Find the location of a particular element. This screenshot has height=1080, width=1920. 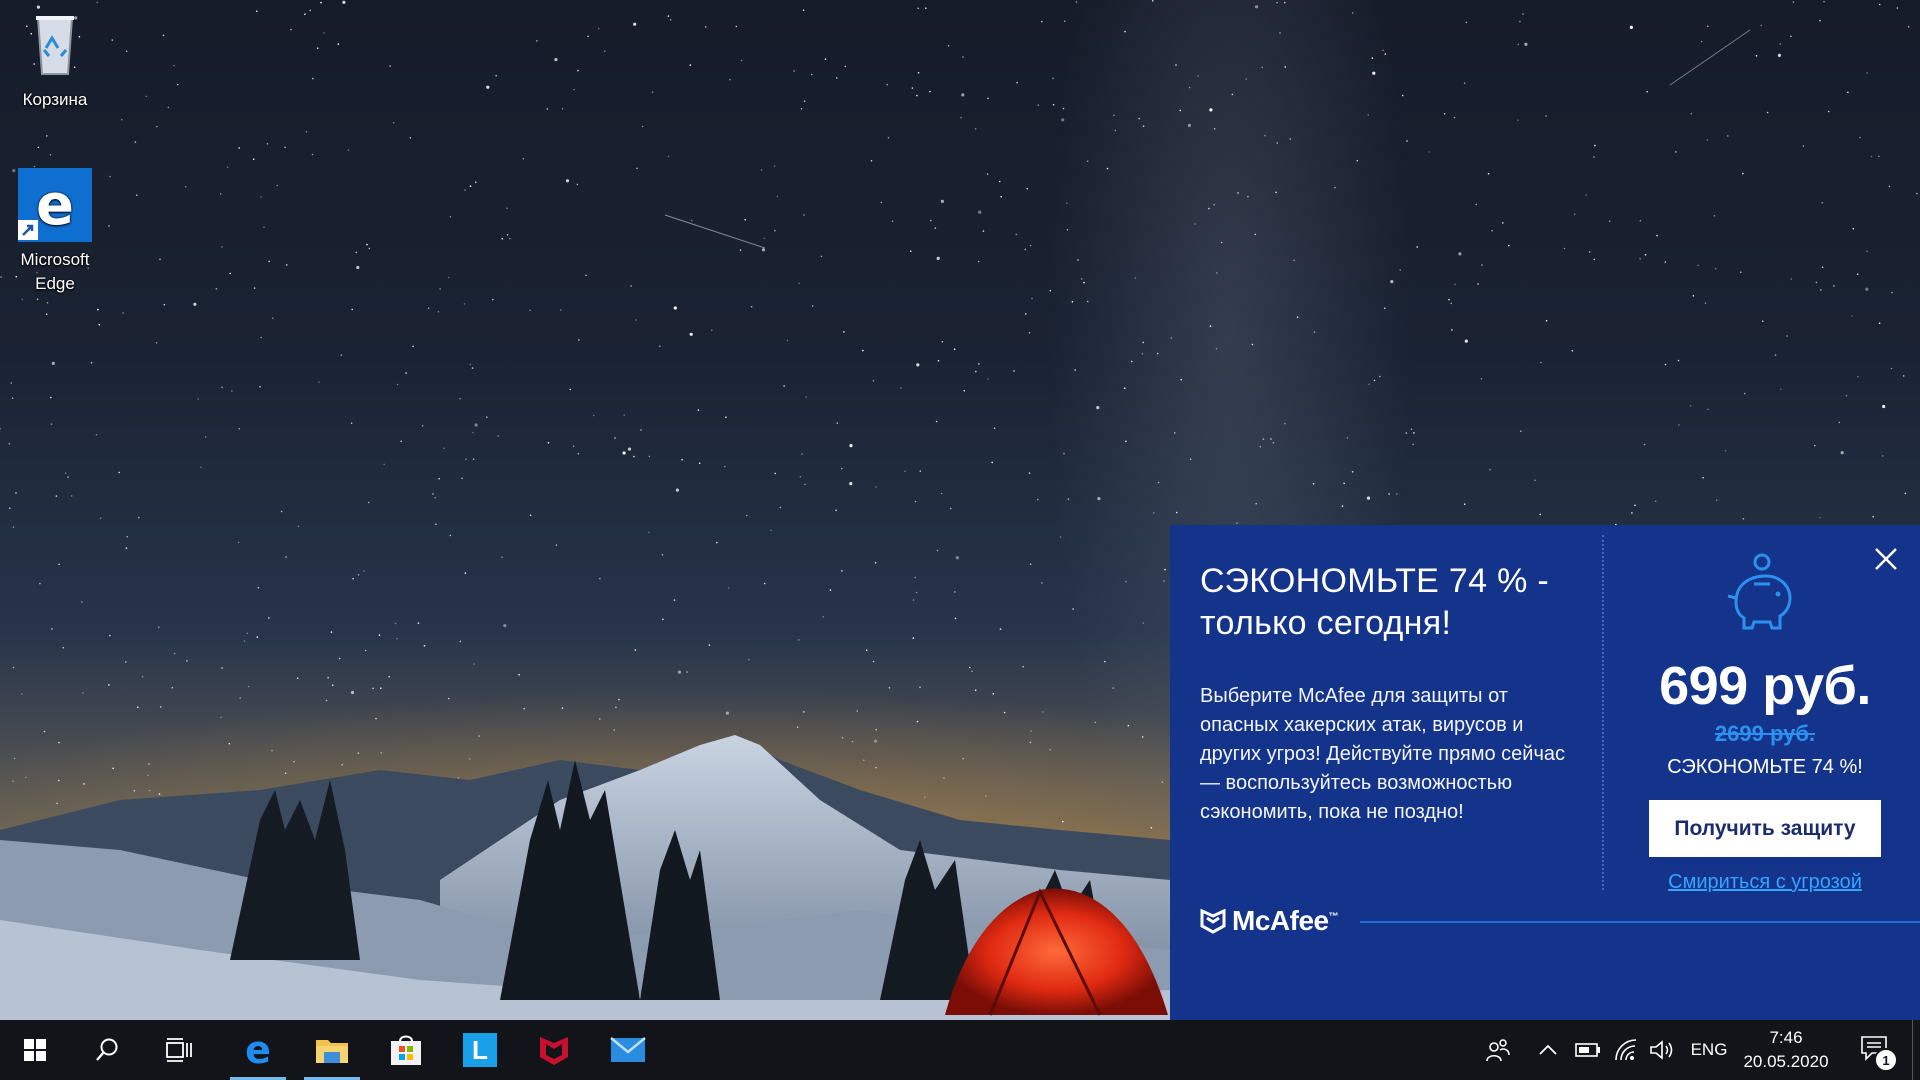

clock-date: 20.05.2020 is located at coordinates (1786, 1061).